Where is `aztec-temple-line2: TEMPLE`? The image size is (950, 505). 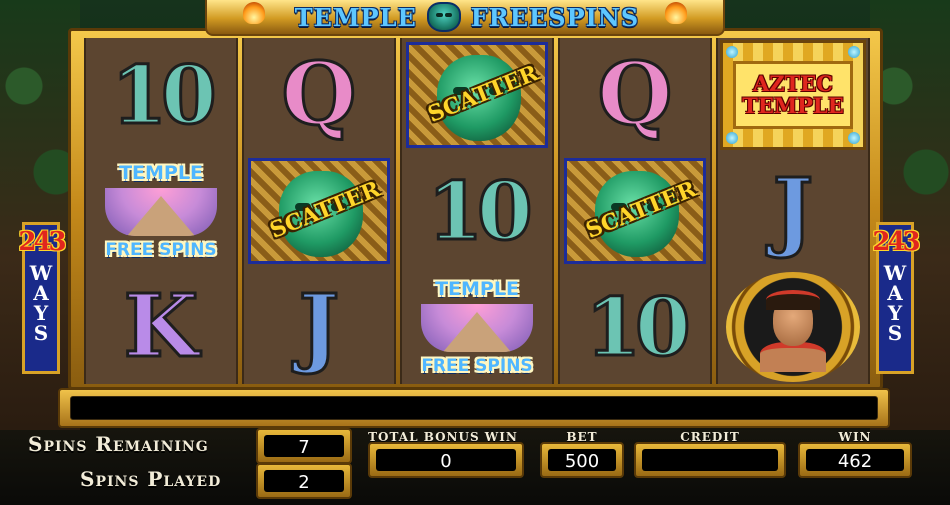 aztec-temple-line2: TEMPLE is located at coordinates (793, 105).